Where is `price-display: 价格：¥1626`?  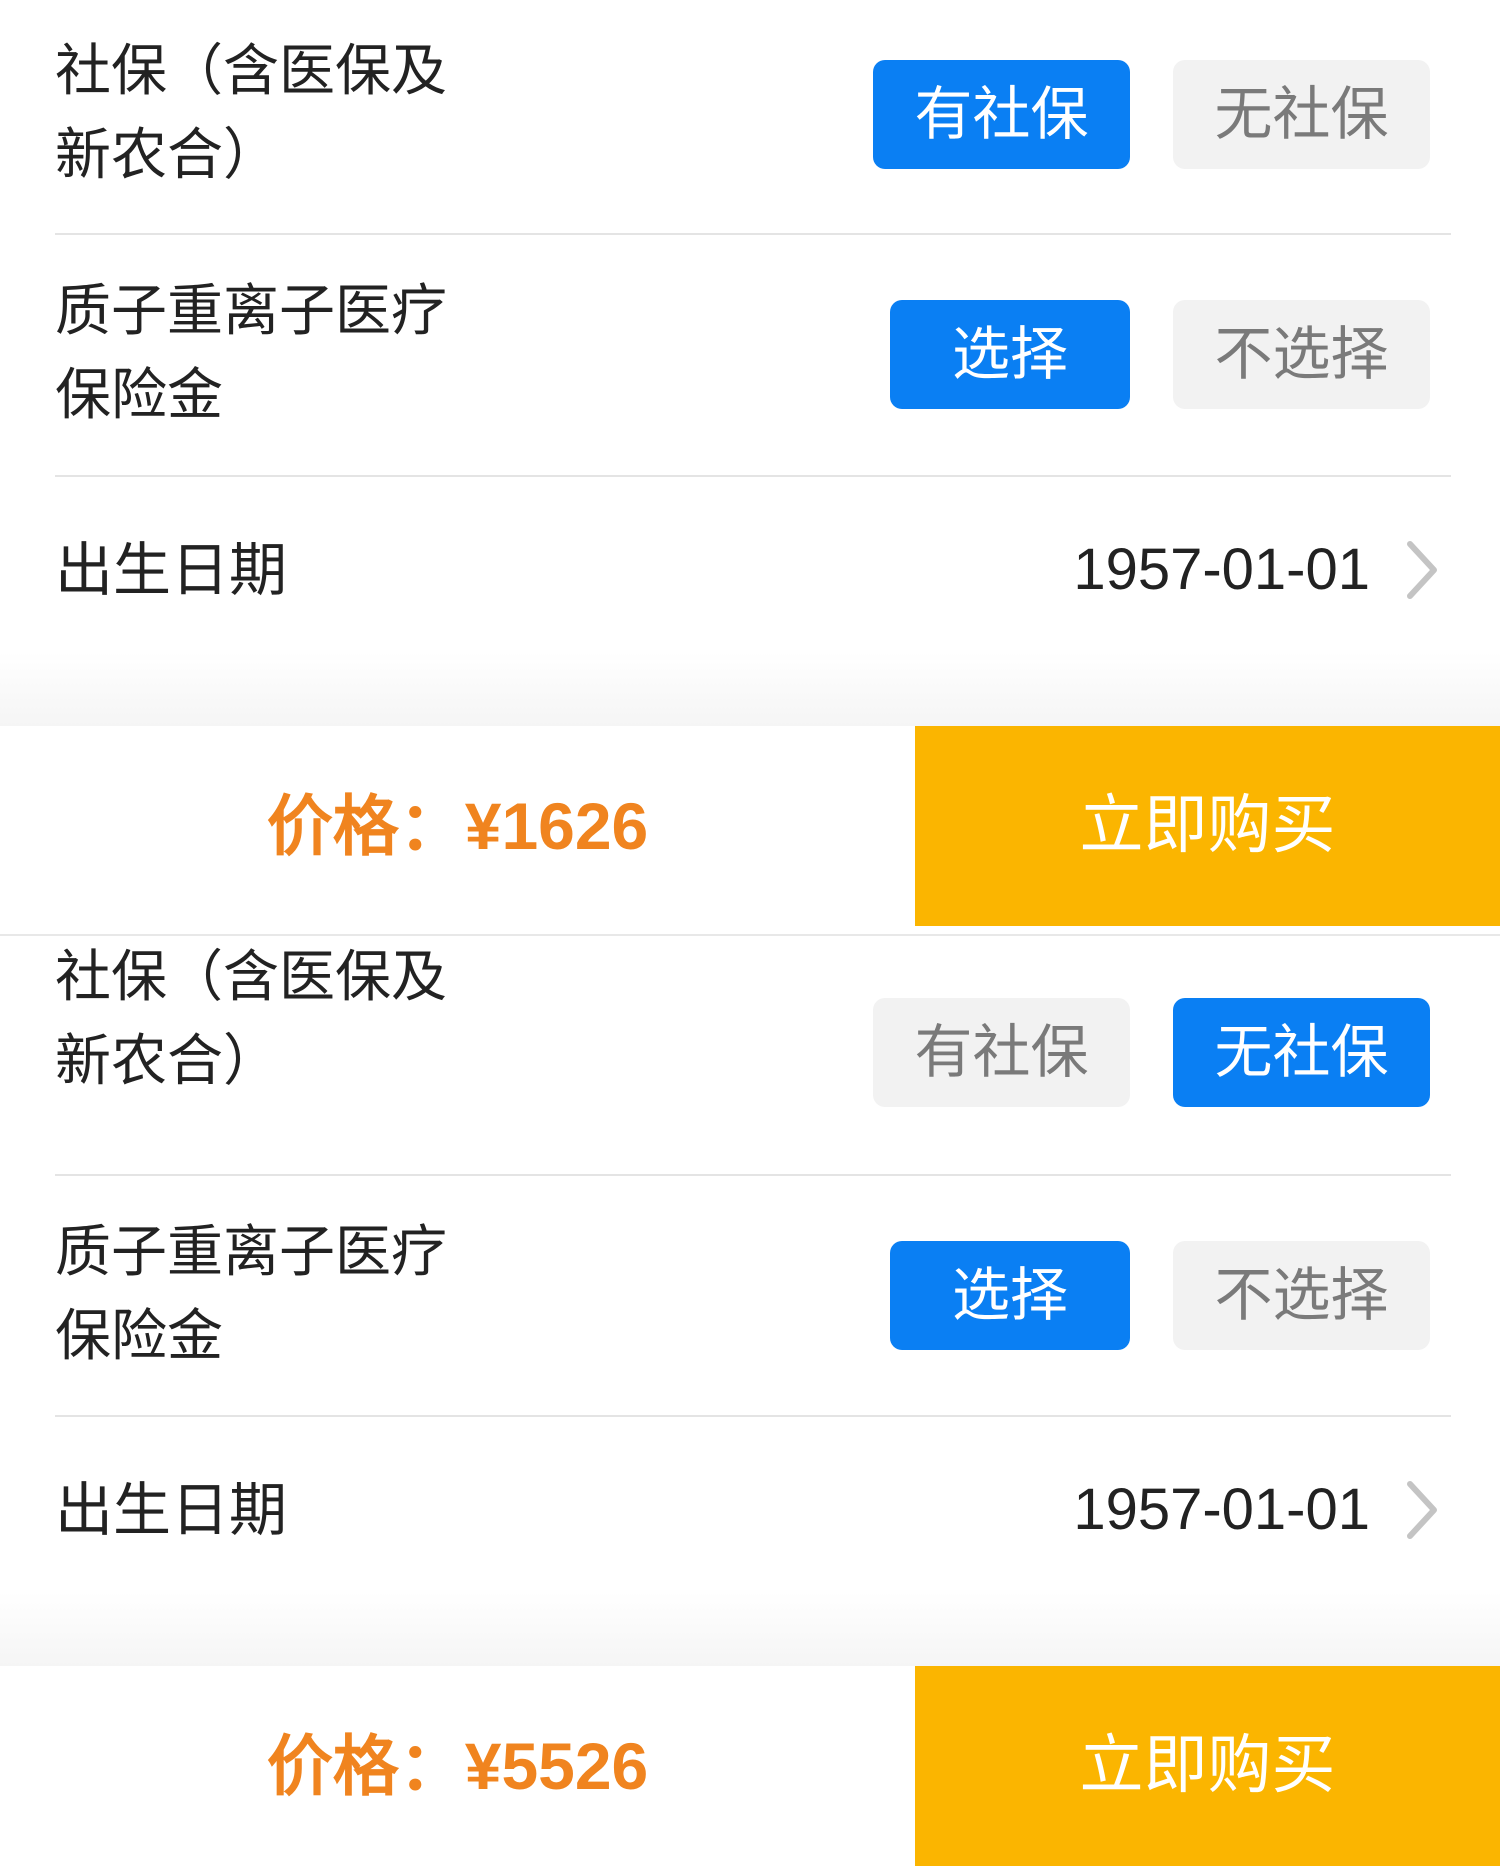 price-display: 价格：¥1626 is located at coordinates (457, 826).